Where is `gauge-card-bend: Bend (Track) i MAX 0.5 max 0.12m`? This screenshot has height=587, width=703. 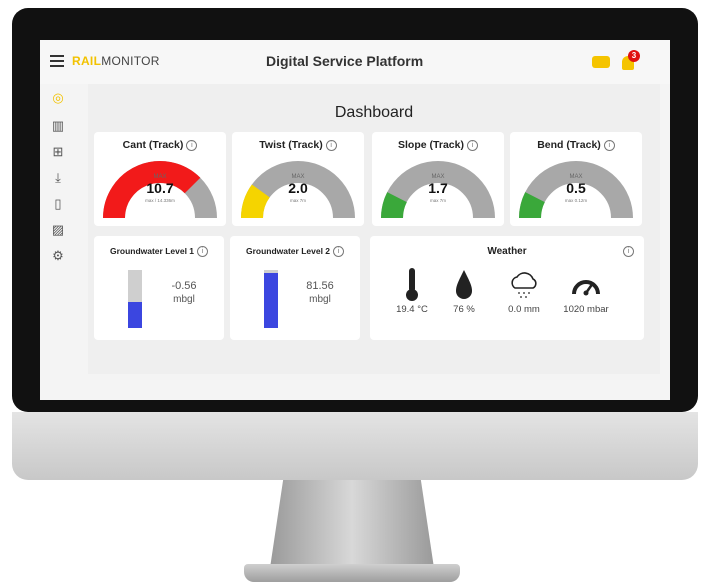
gauge-card-bend: Bend (Track) i MAX 0.5 max 0.12m is located at coordinates (576, 179).